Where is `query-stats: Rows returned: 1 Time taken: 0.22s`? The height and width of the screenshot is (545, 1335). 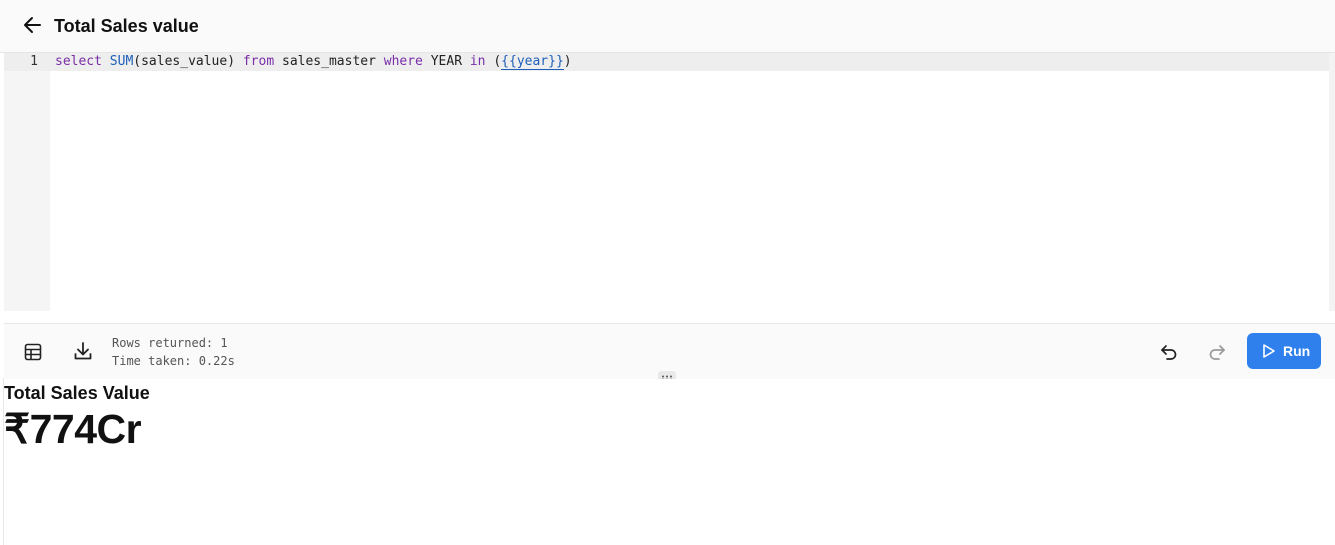 query-stats: Rows returned: 1 Time taken: 0.22s is located at coordinates (173, 352).